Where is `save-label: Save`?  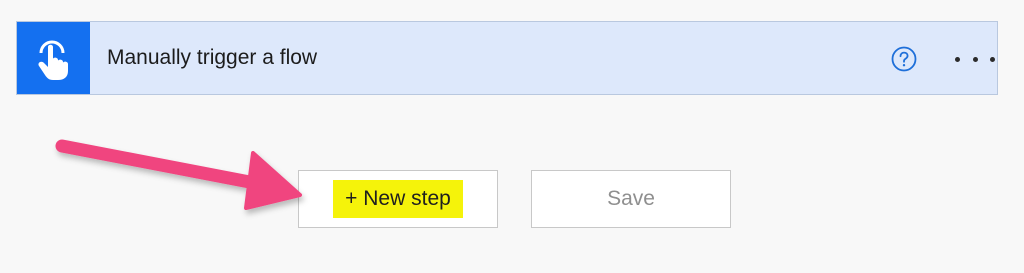 save-label: Save is located at coordinates (631, 198).